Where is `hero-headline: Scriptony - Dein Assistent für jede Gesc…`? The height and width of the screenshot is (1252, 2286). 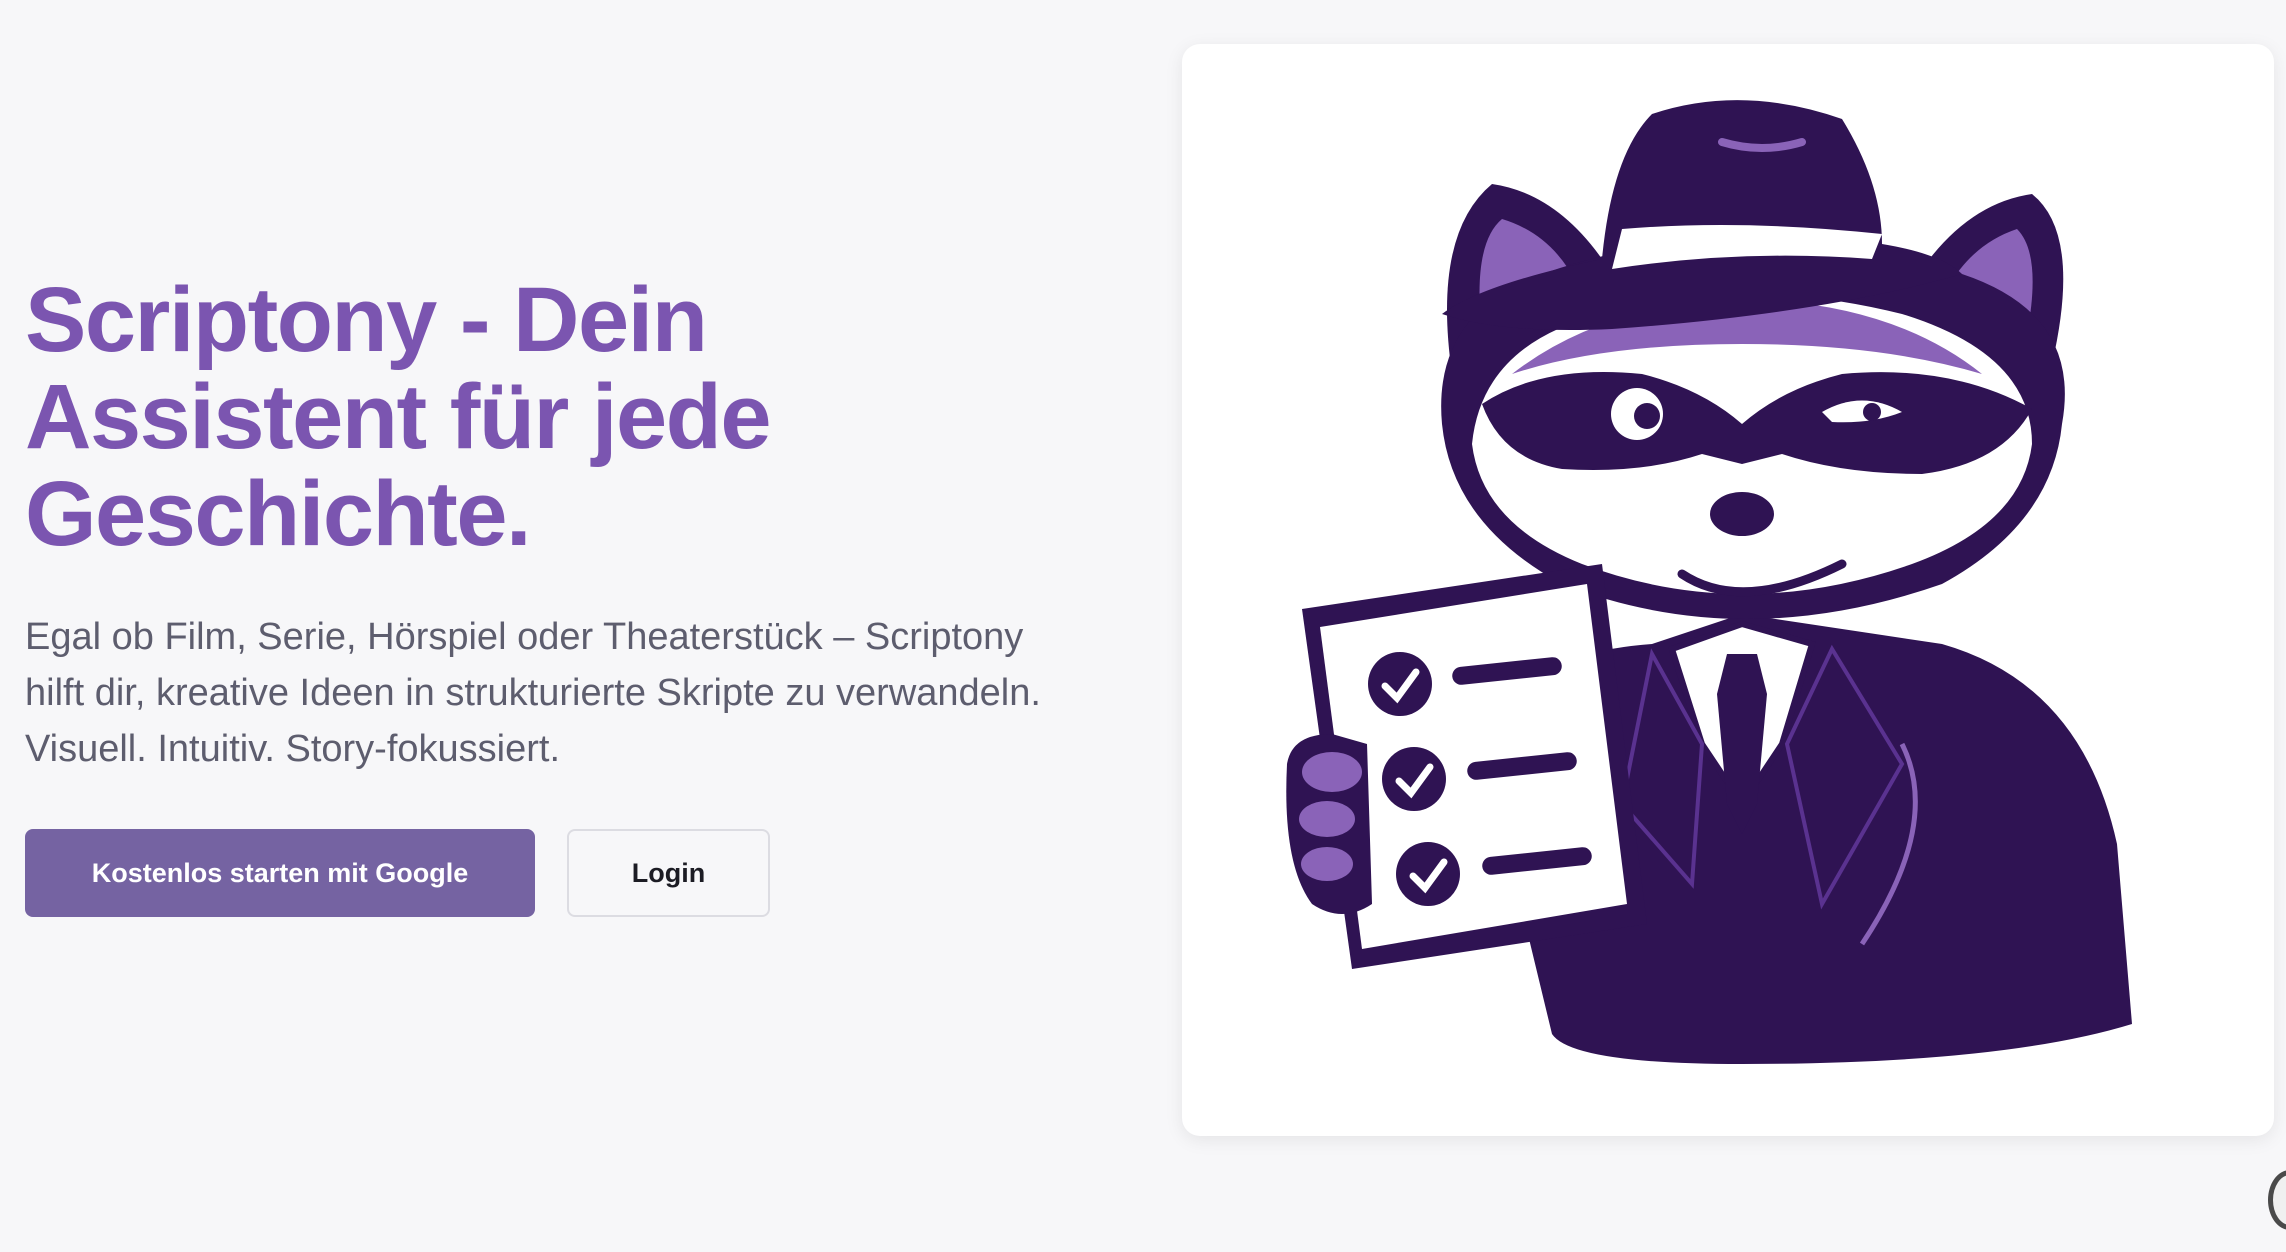 hero-headline: Scriptony - Dein Assistent für jede Gesc… is located at coordinates (398, 417).